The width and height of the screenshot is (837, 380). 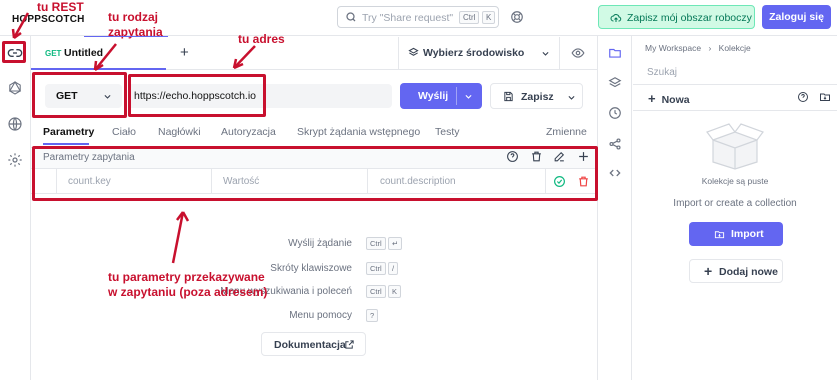 I want to click on tab-body: Ciało, so click(x=124, y=132).